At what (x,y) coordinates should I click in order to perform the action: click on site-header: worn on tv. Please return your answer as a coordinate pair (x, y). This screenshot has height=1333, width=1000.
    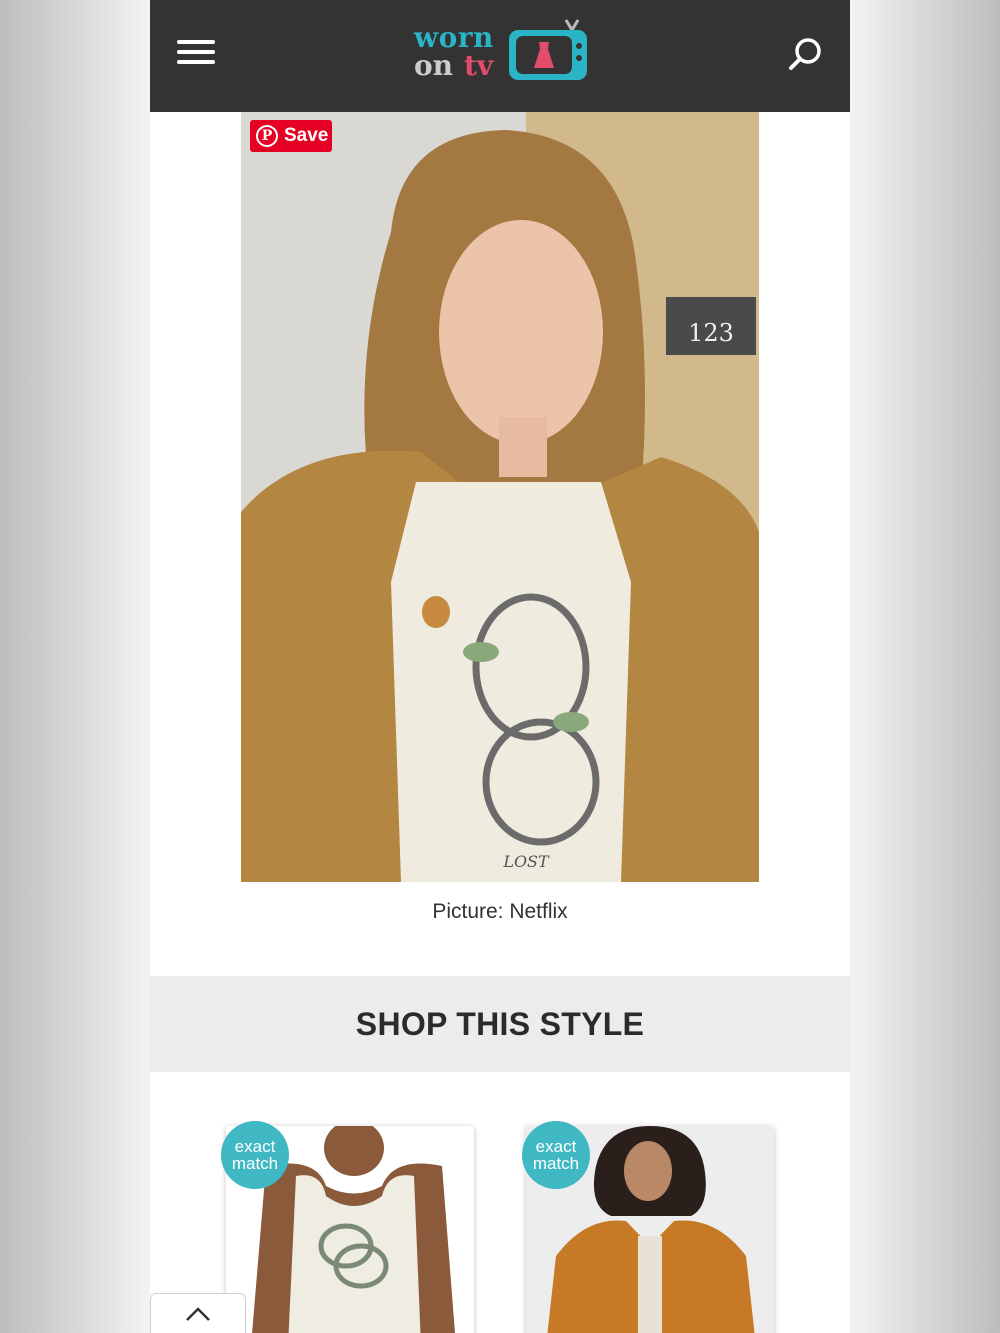
    Looking at the image, I should click on (500, 56).